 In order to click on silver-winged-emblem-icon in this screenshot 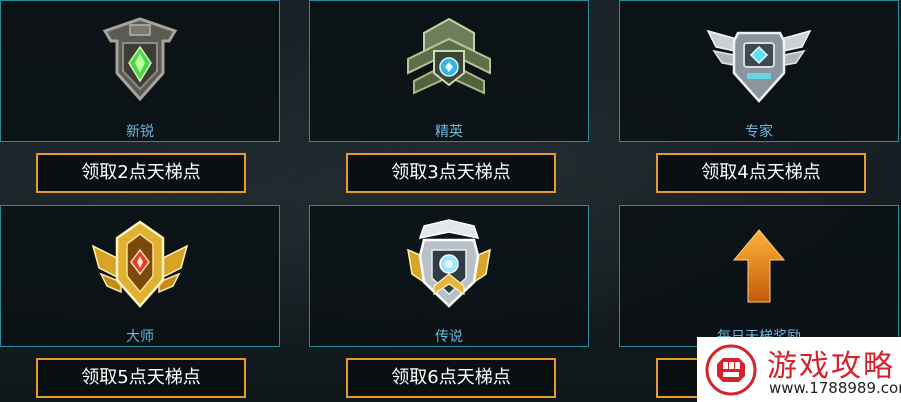, I will do `click(759, 58)`.